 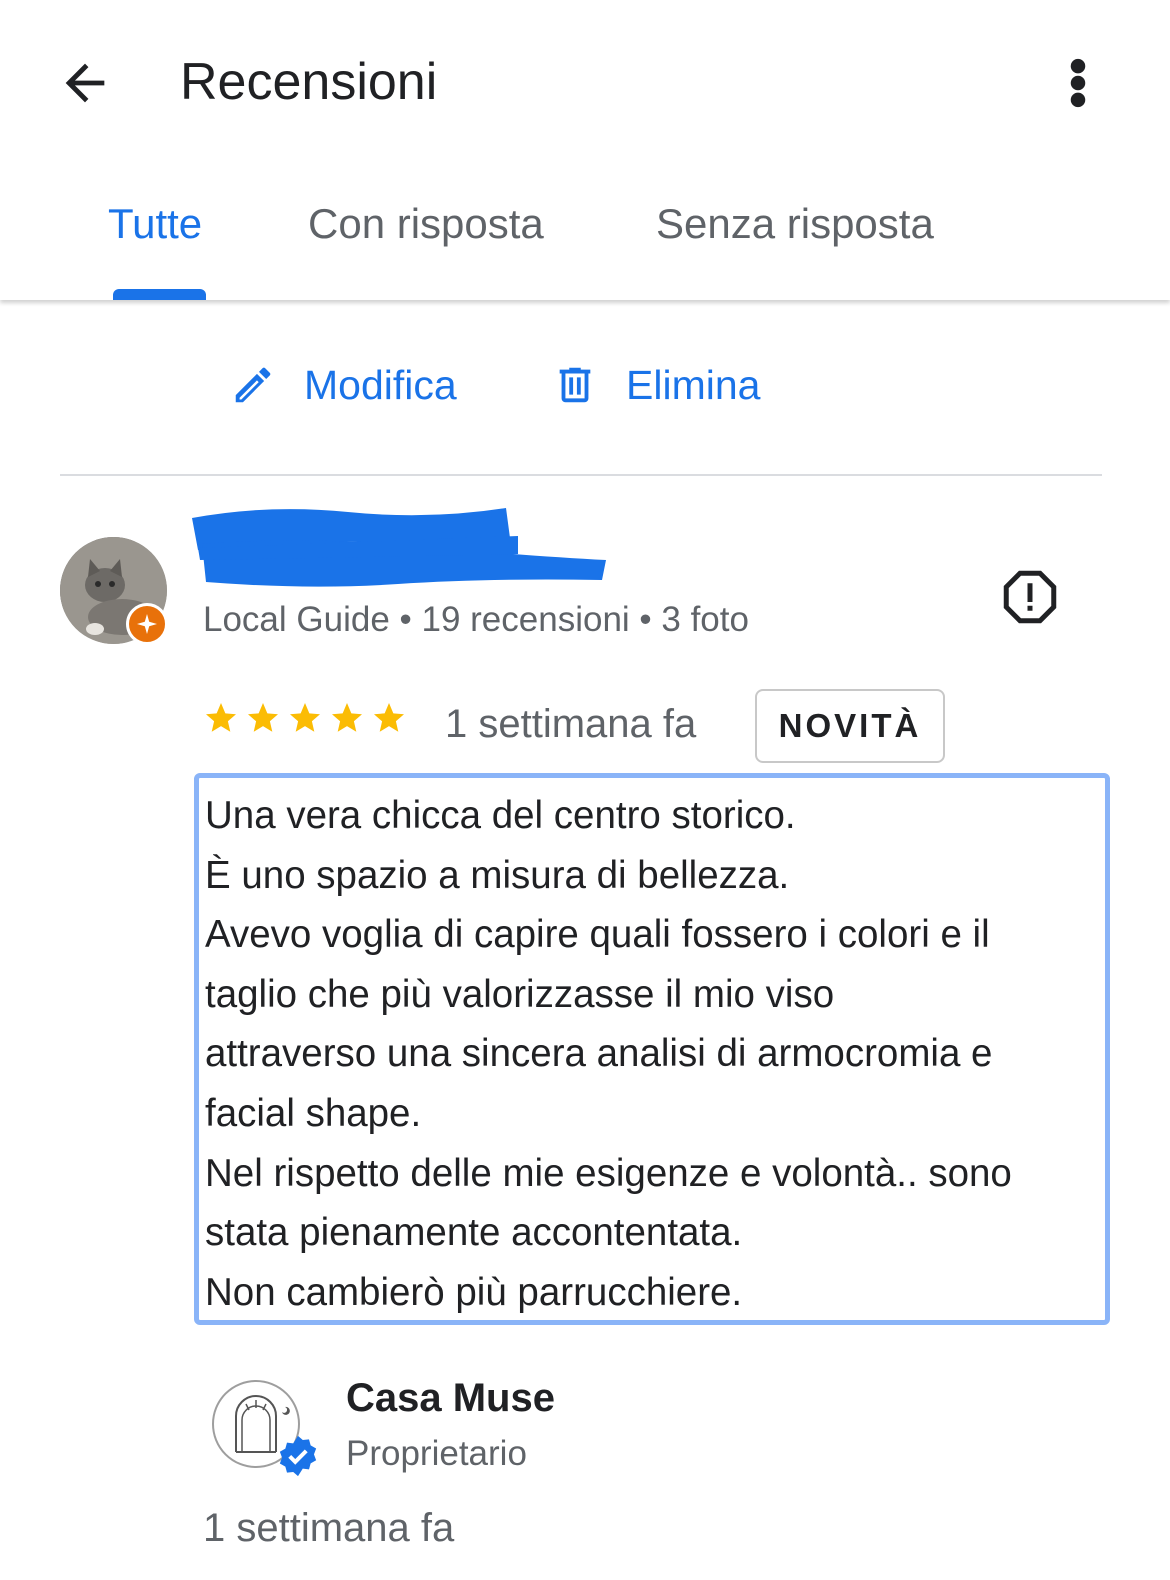 I want to click on verified-check-icon, so click(x=298, y=1456).